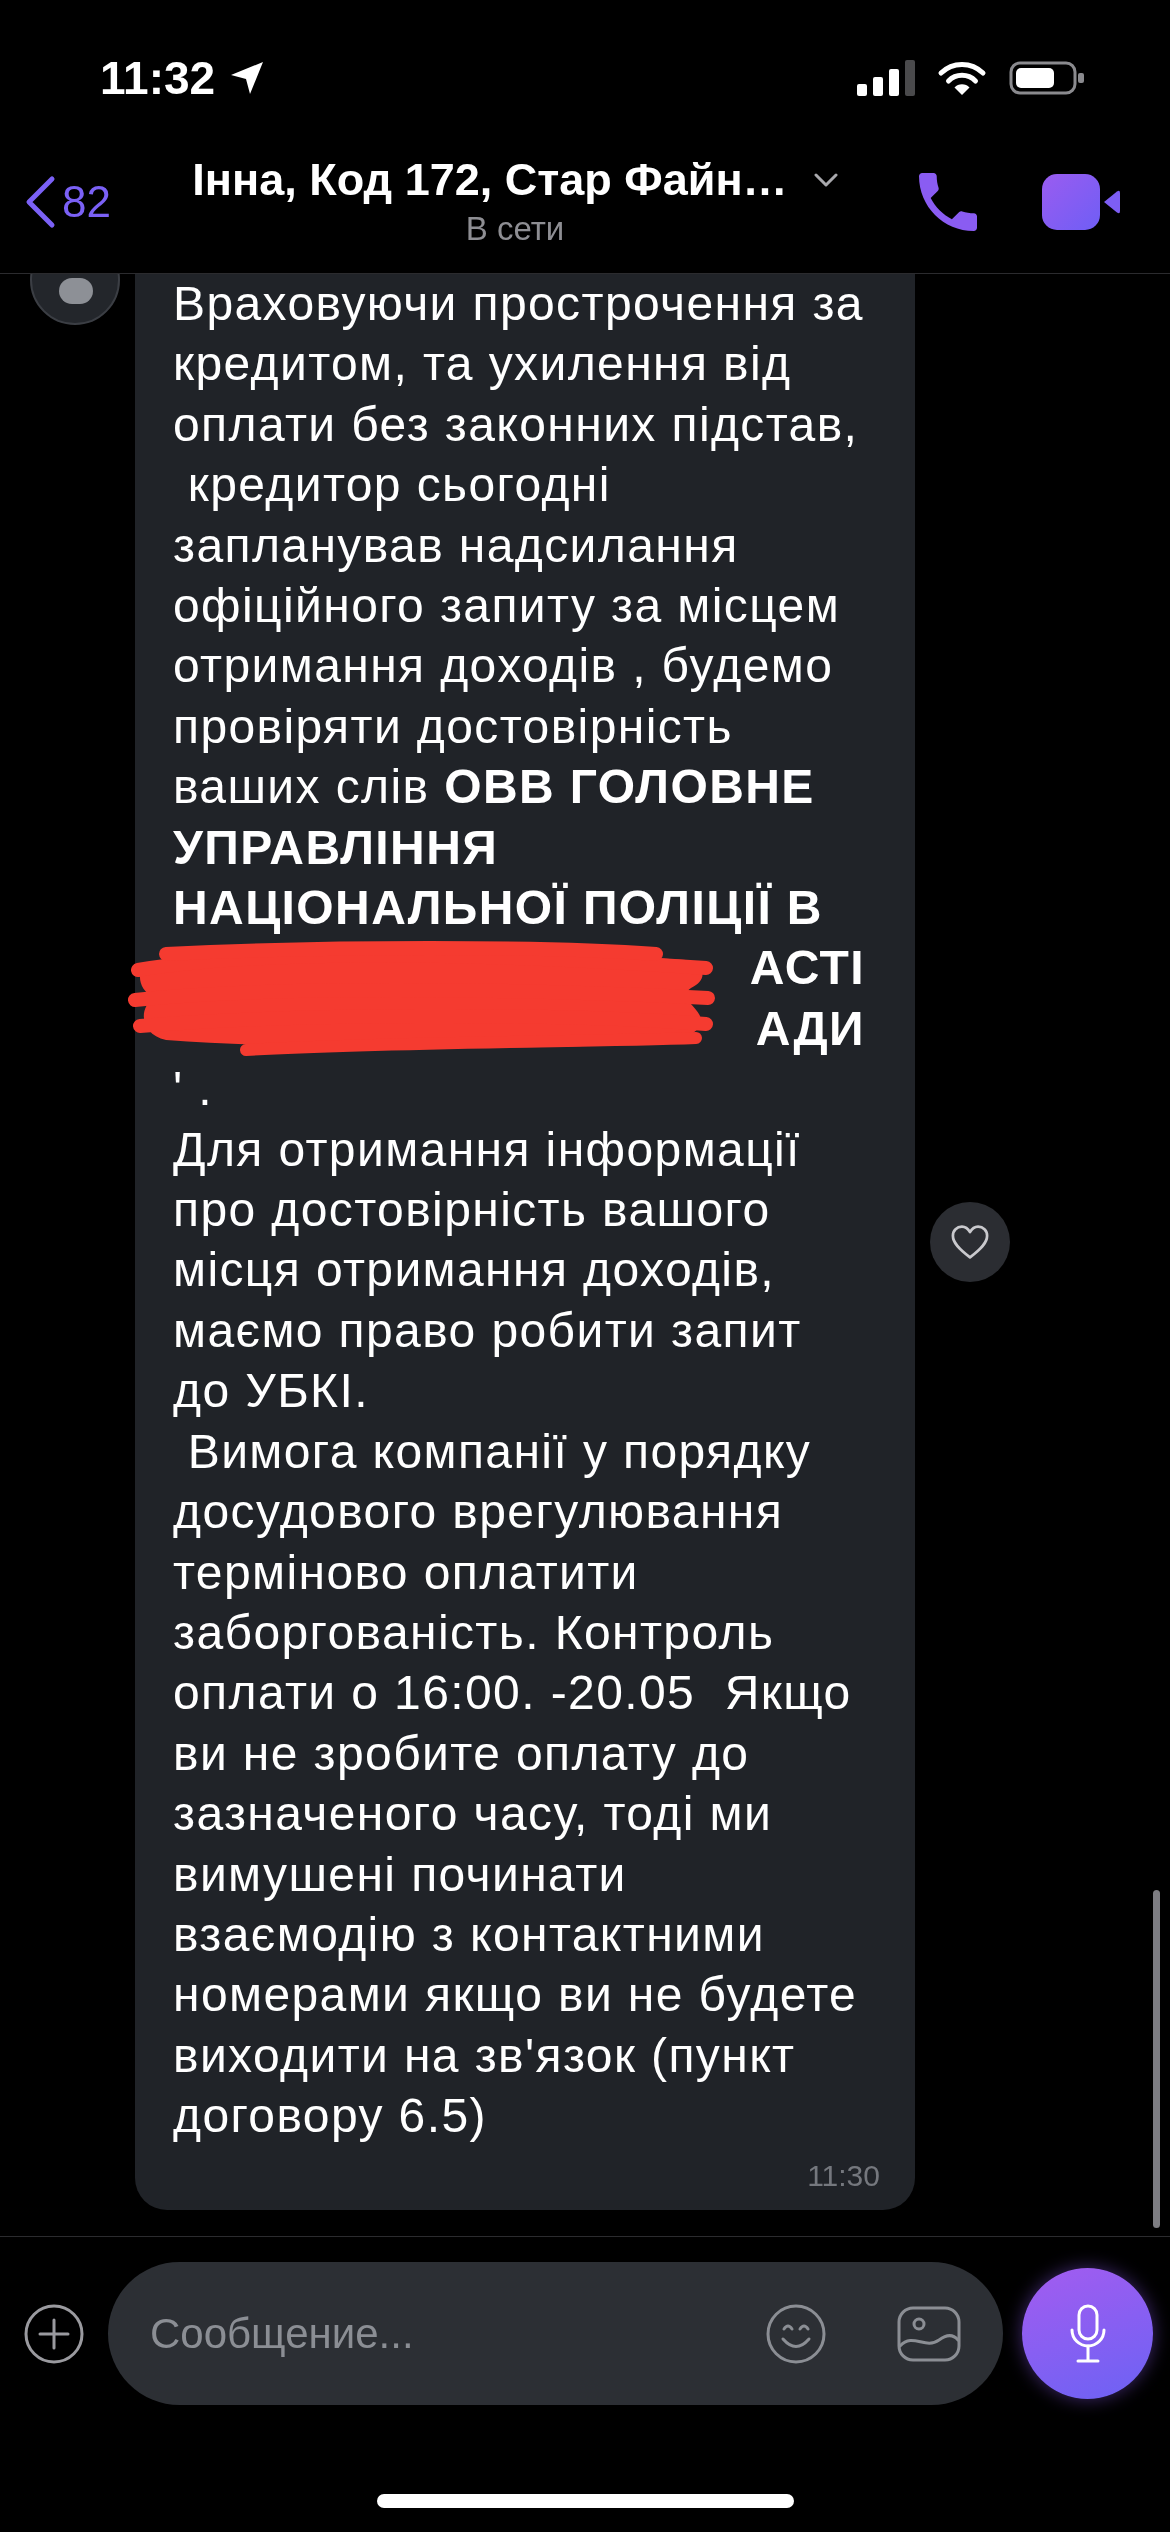  I want to click on location-arrow-icon, so click(247, 78).